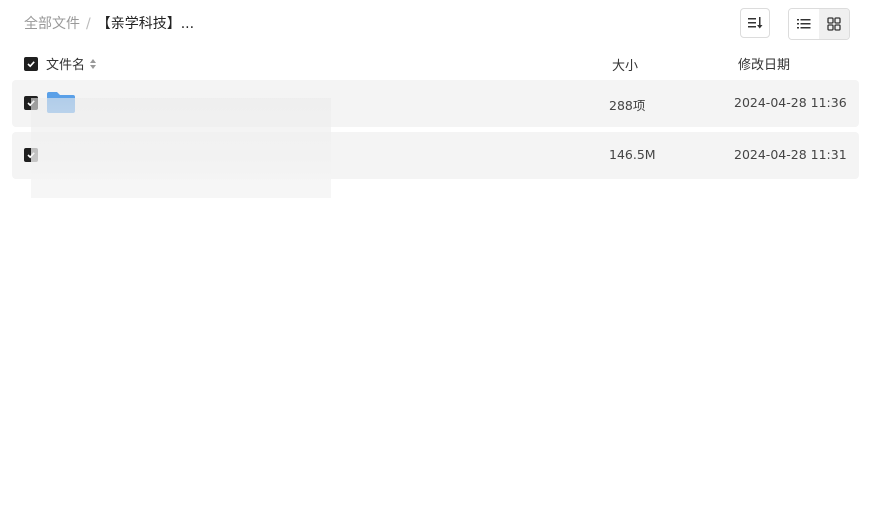 This screenshot has height=514, width=874. I want to click on sort-updown-icon, so click(93, 63).